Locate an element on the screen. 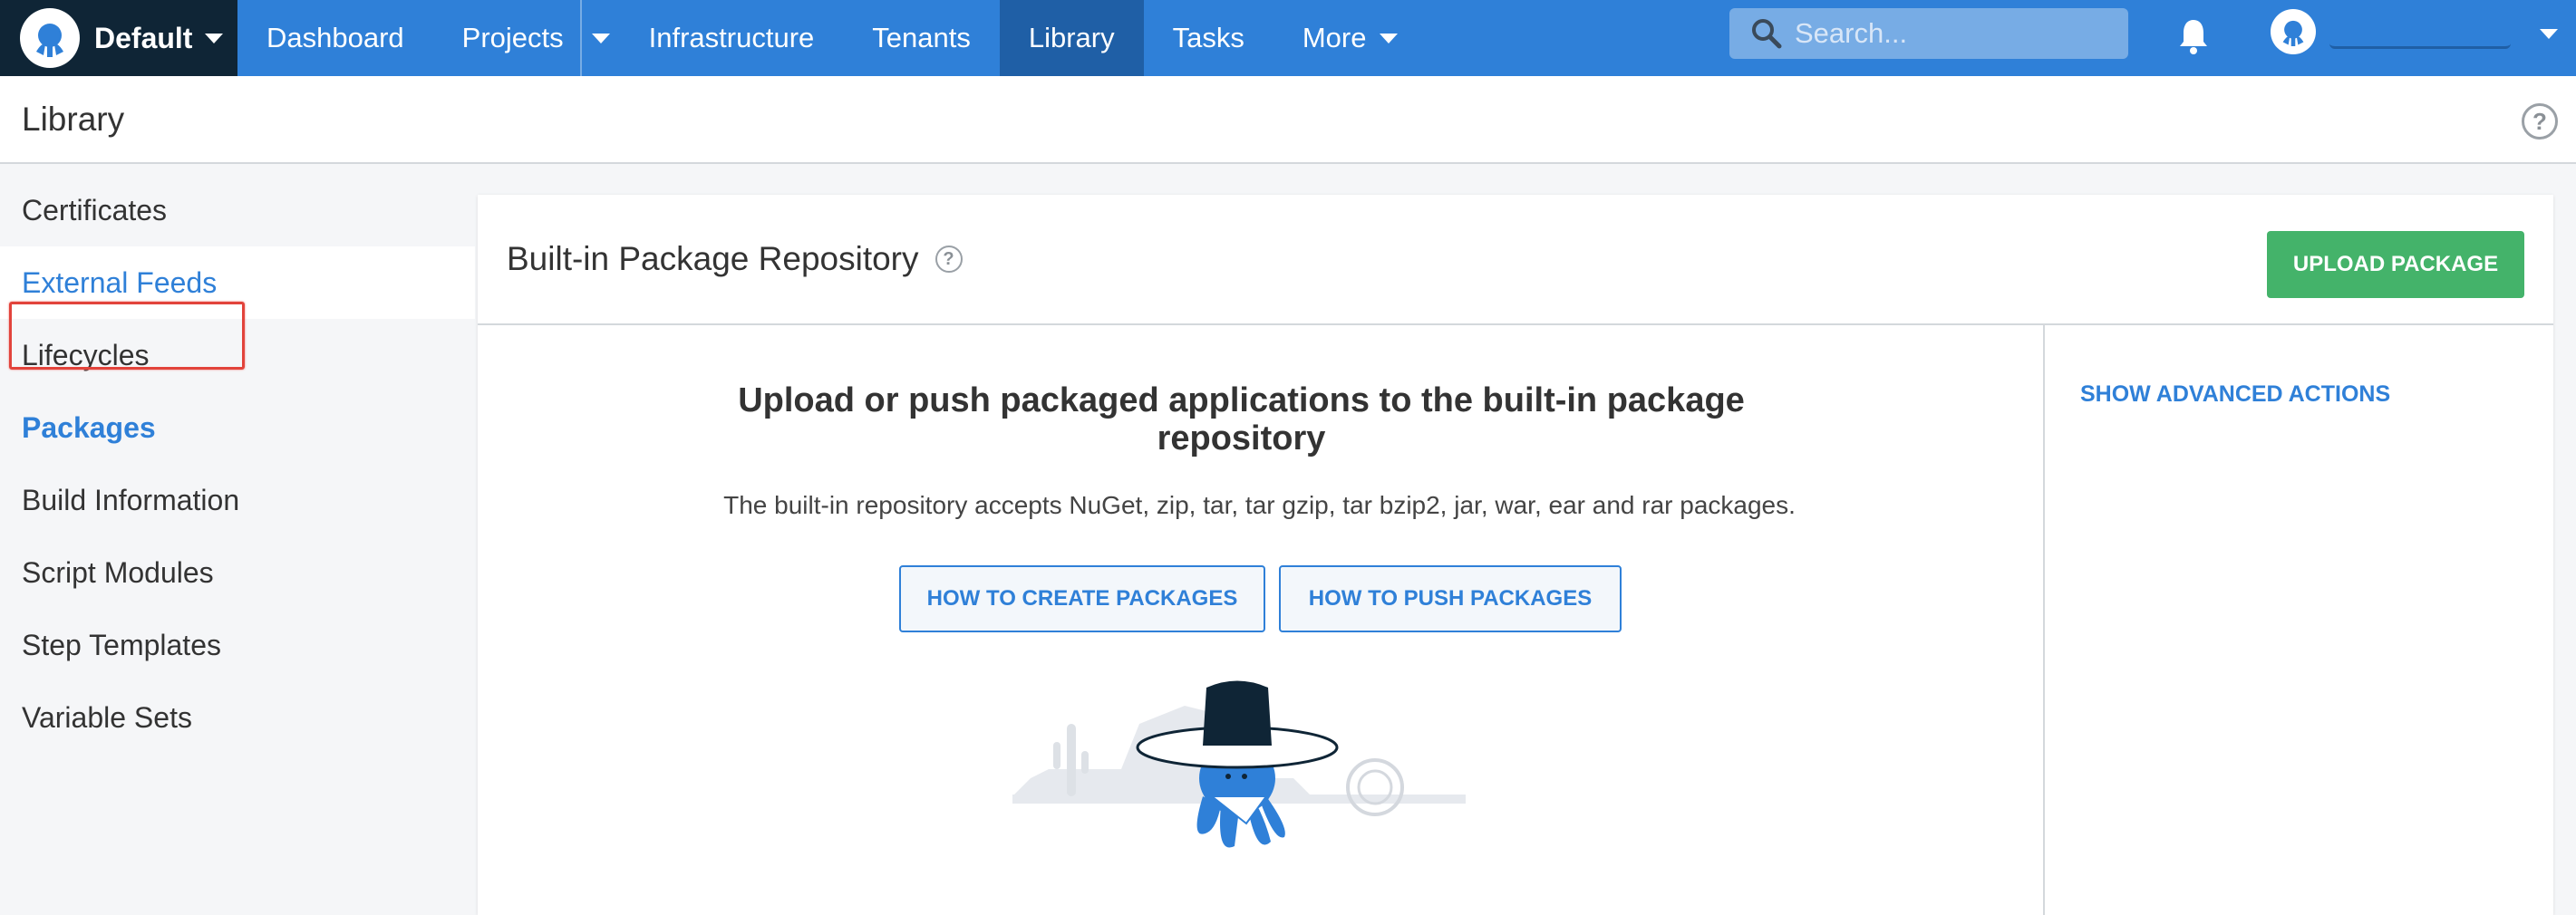  search-icon is located at coordinates (1767, 34).